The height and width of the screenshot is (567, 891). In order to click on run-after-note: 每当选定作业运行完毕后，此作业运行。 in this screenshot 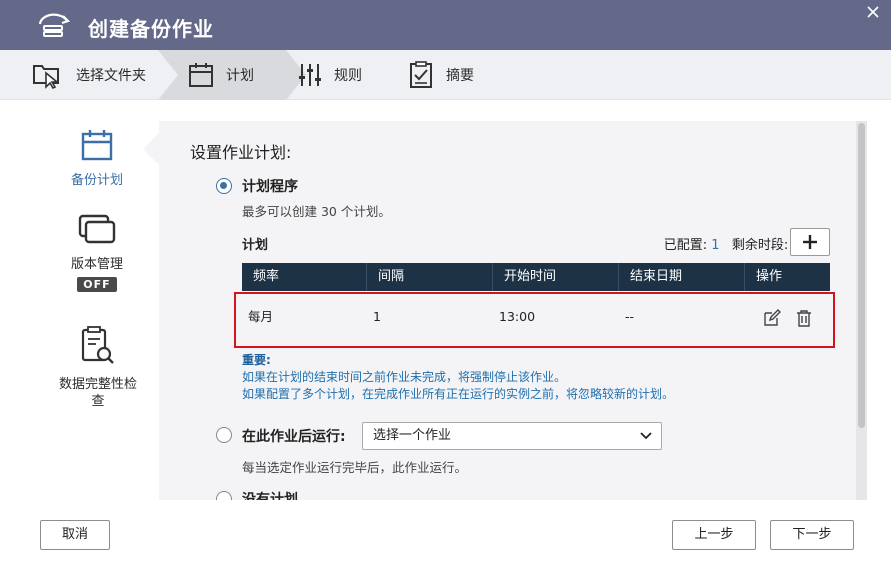, I will do `click(355, 467)`.